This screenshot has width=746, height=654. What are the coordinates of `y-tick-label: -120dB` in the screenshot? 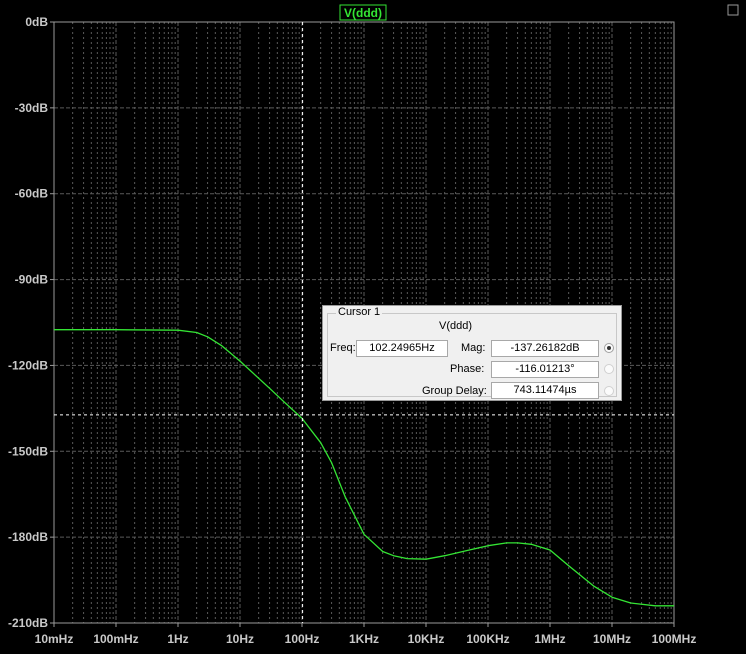 It's located at (28, 365).